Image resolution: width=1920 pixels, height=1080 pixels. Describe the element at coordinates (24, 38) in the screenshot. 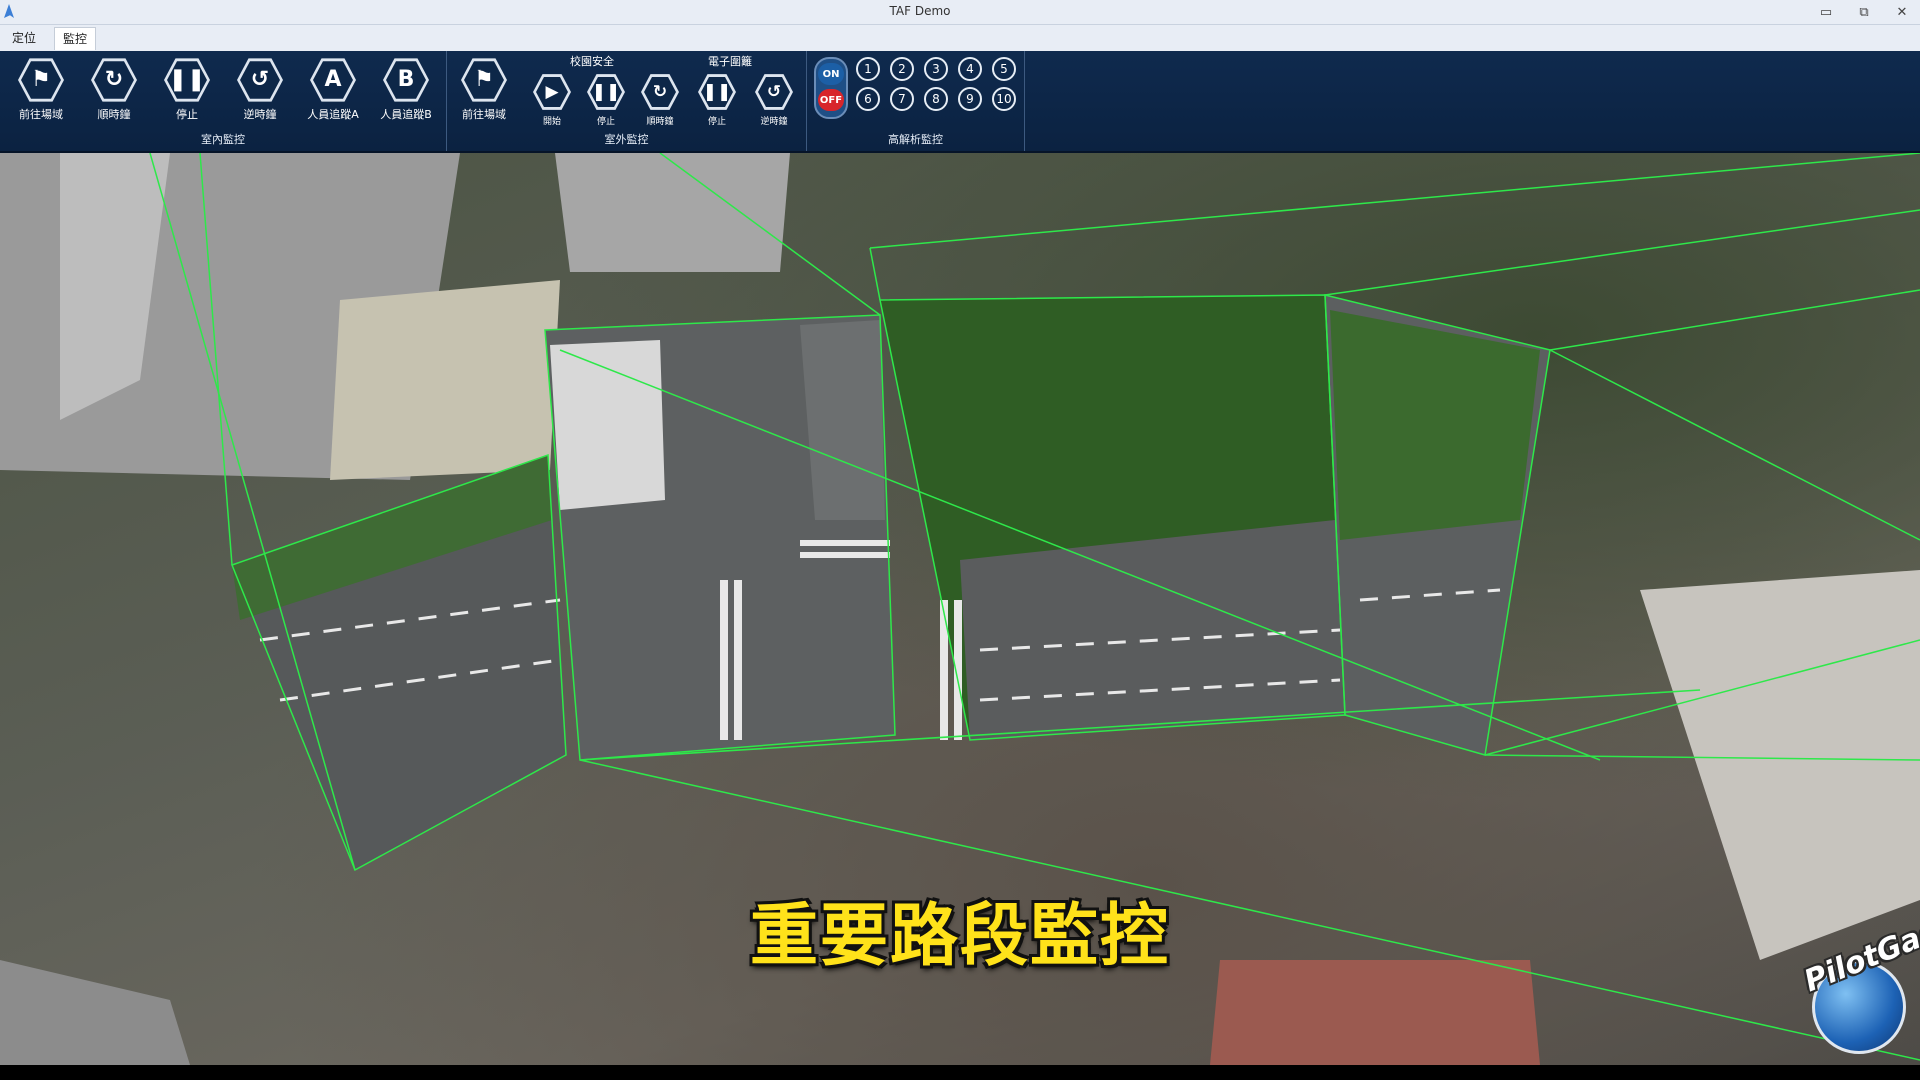

I see `tab-locate: 定位` at that location.